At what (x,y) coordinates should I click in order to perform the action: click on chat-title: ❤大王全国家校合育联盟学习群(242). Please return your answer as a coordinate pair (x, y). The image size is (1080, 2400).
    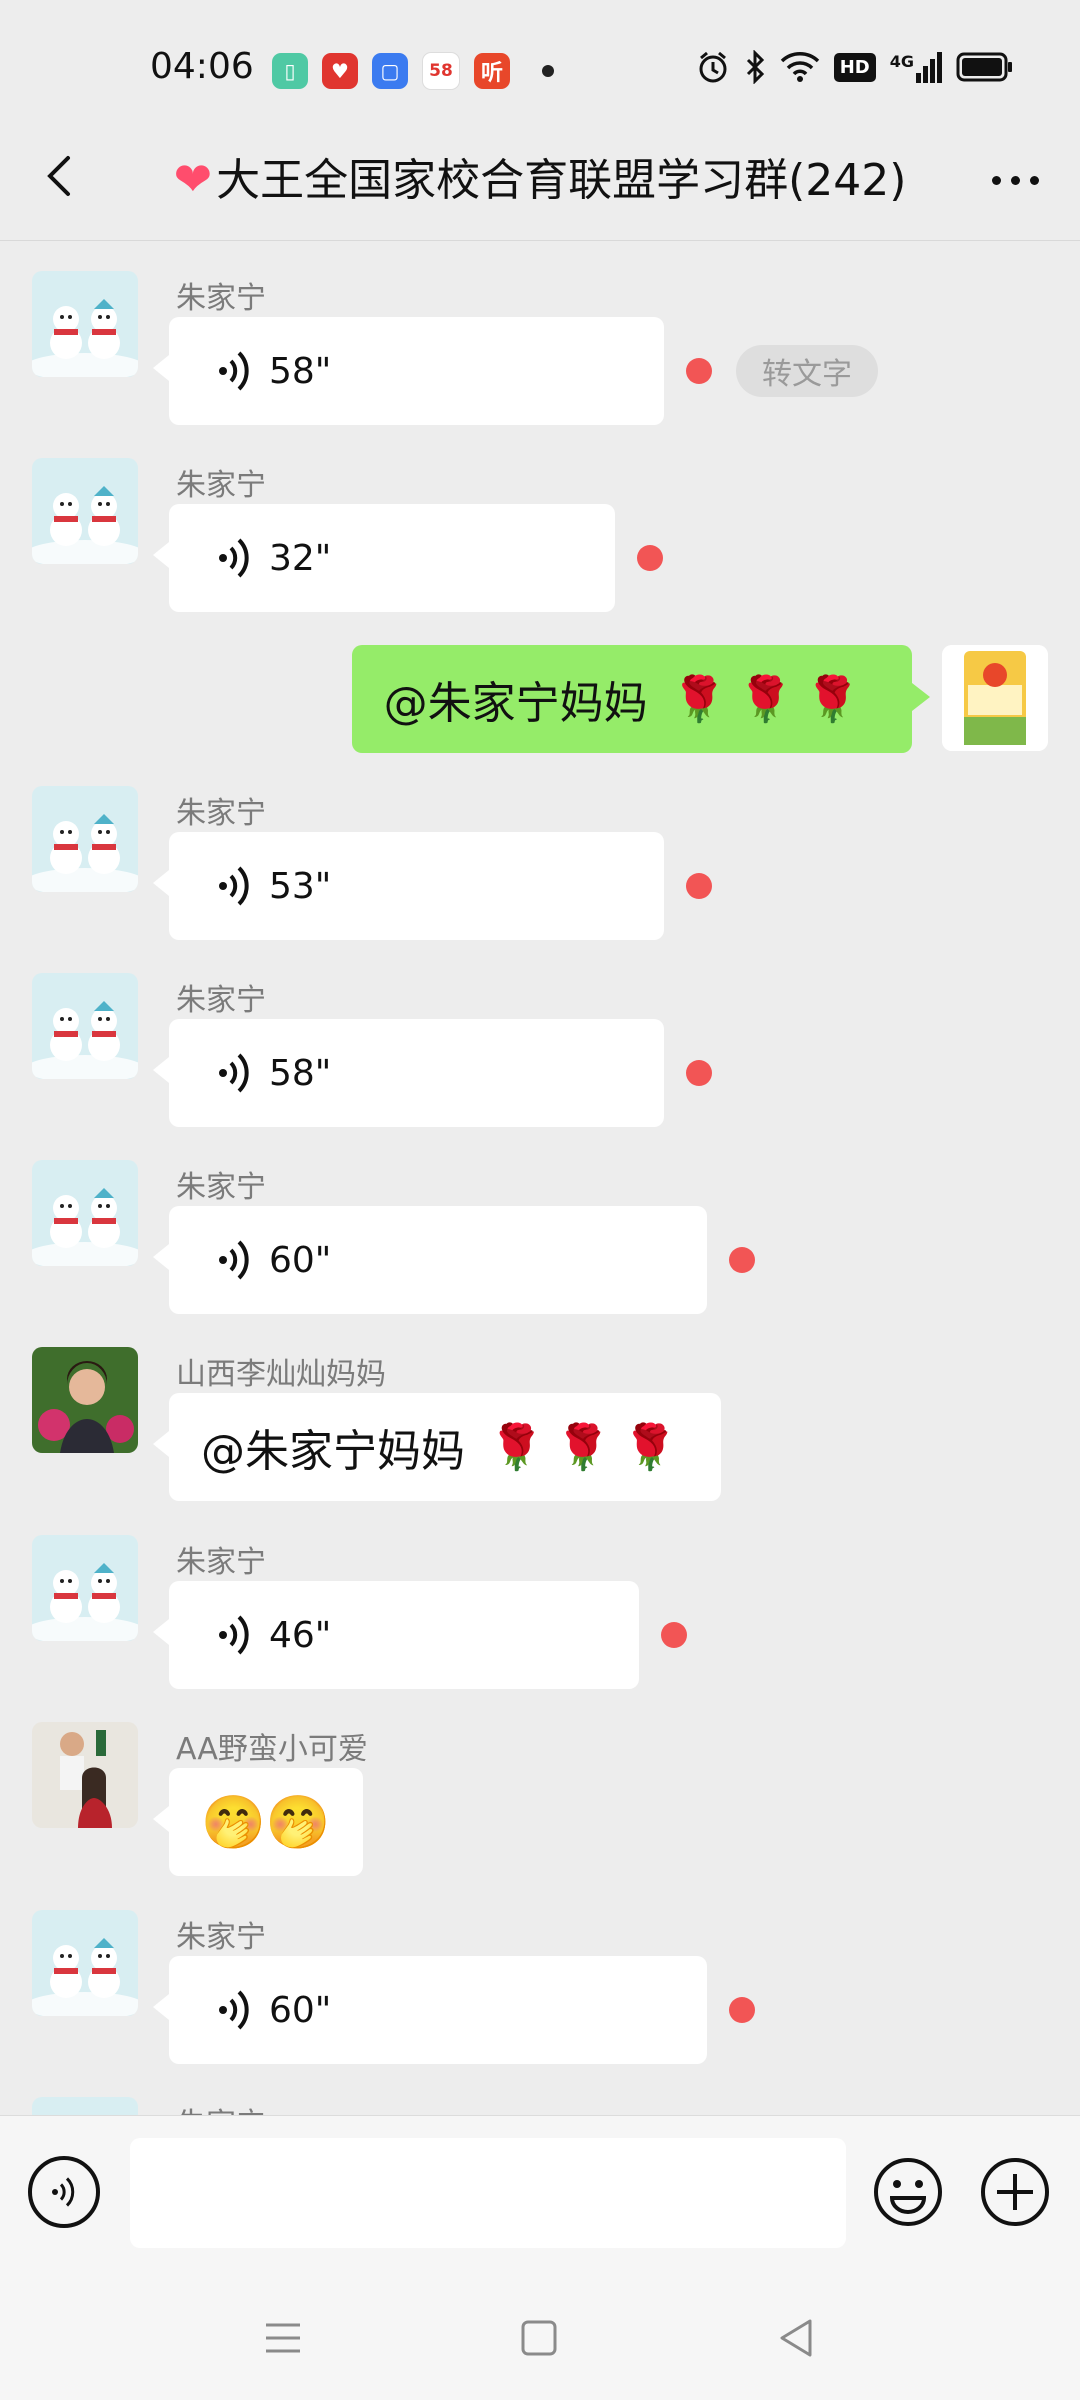
    Looking at the image, I should click on (540, 176).